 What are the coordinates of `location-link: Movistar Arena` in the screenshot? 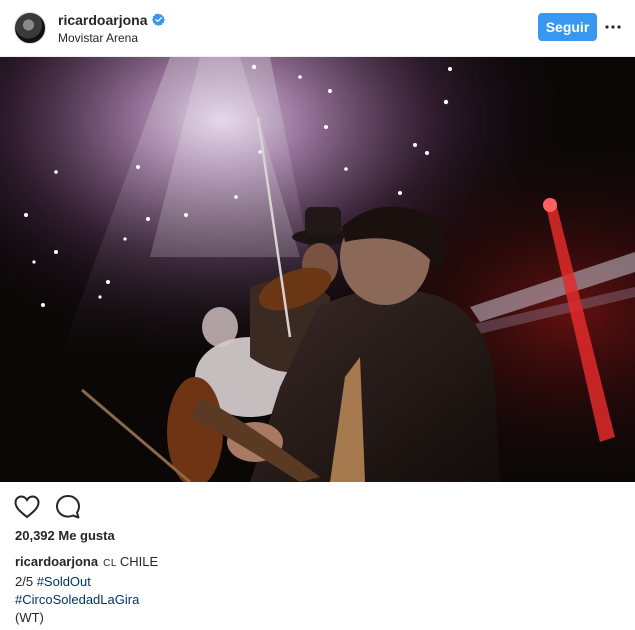 It's located at (111, 38).